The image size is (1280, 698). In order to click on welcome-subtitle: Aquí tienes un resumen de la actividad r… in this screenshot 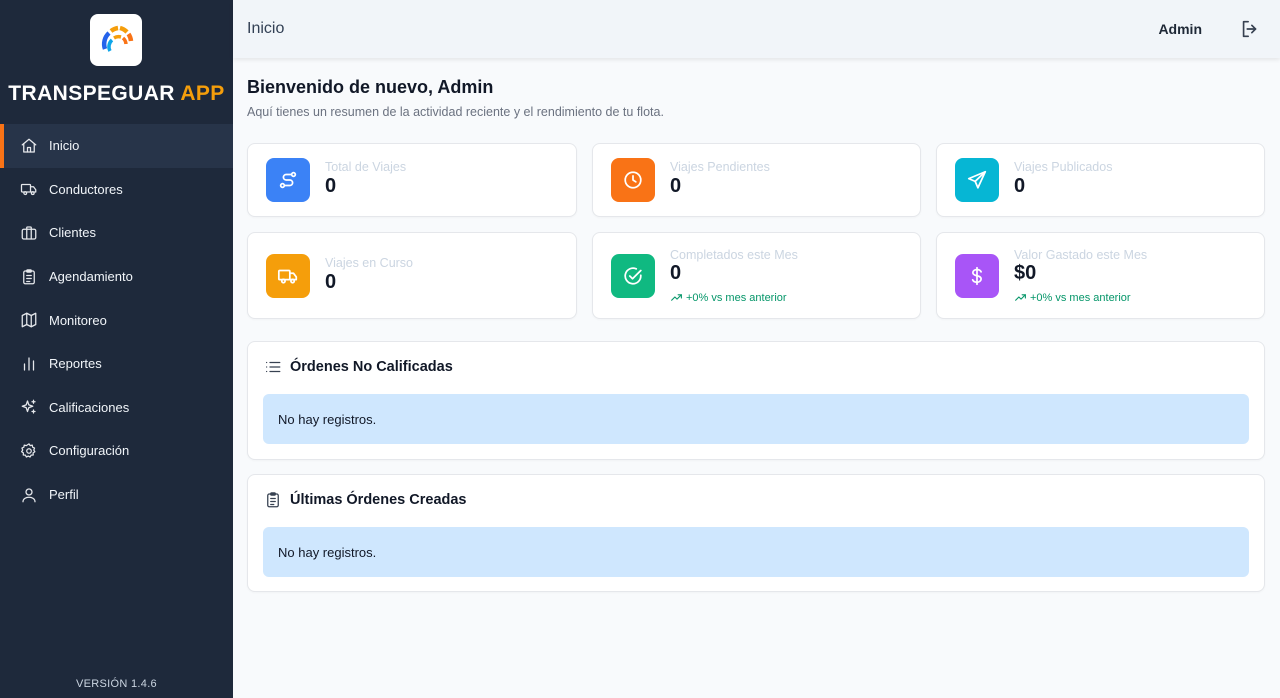, I will do `click(455, 112)`.